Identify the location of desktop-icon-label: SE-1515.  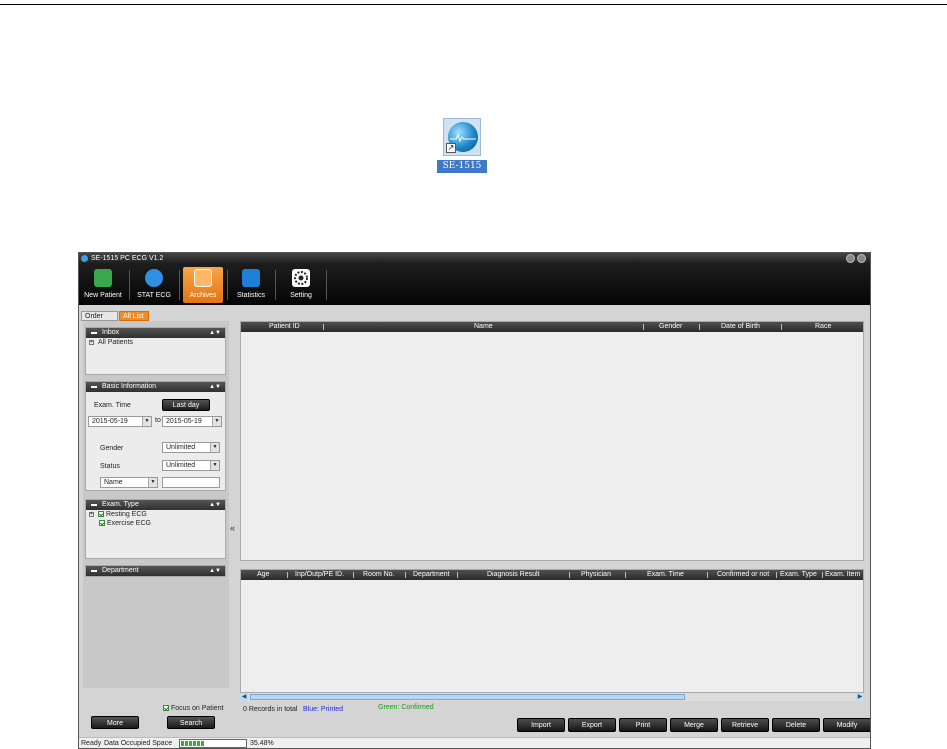
(462, 166).